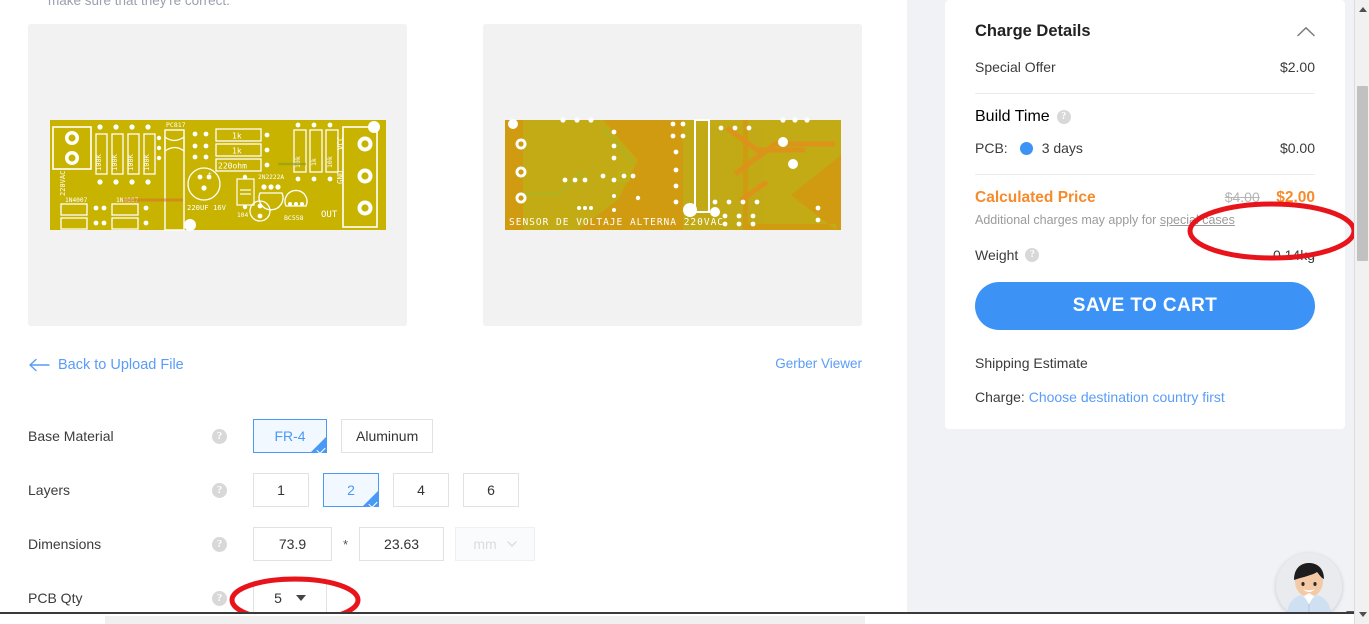  What do you see at coordinates (219, 598) in the screenshot?
I see `help-icon-pcb-qty: ?` at bounding box center [219, 598].